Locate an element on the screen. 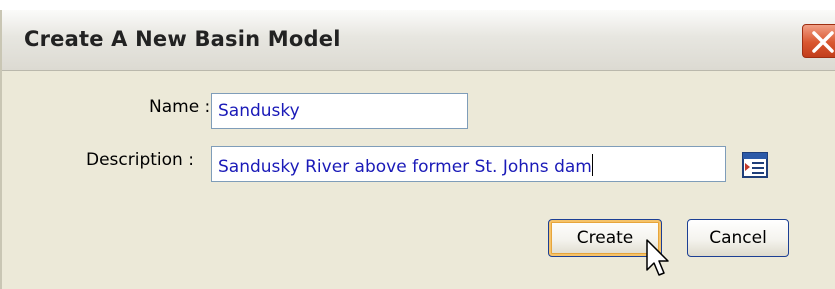 The width and height of the screenshot is (835, 289). cancel-button: Cancel is located at coordinates (738, 238).